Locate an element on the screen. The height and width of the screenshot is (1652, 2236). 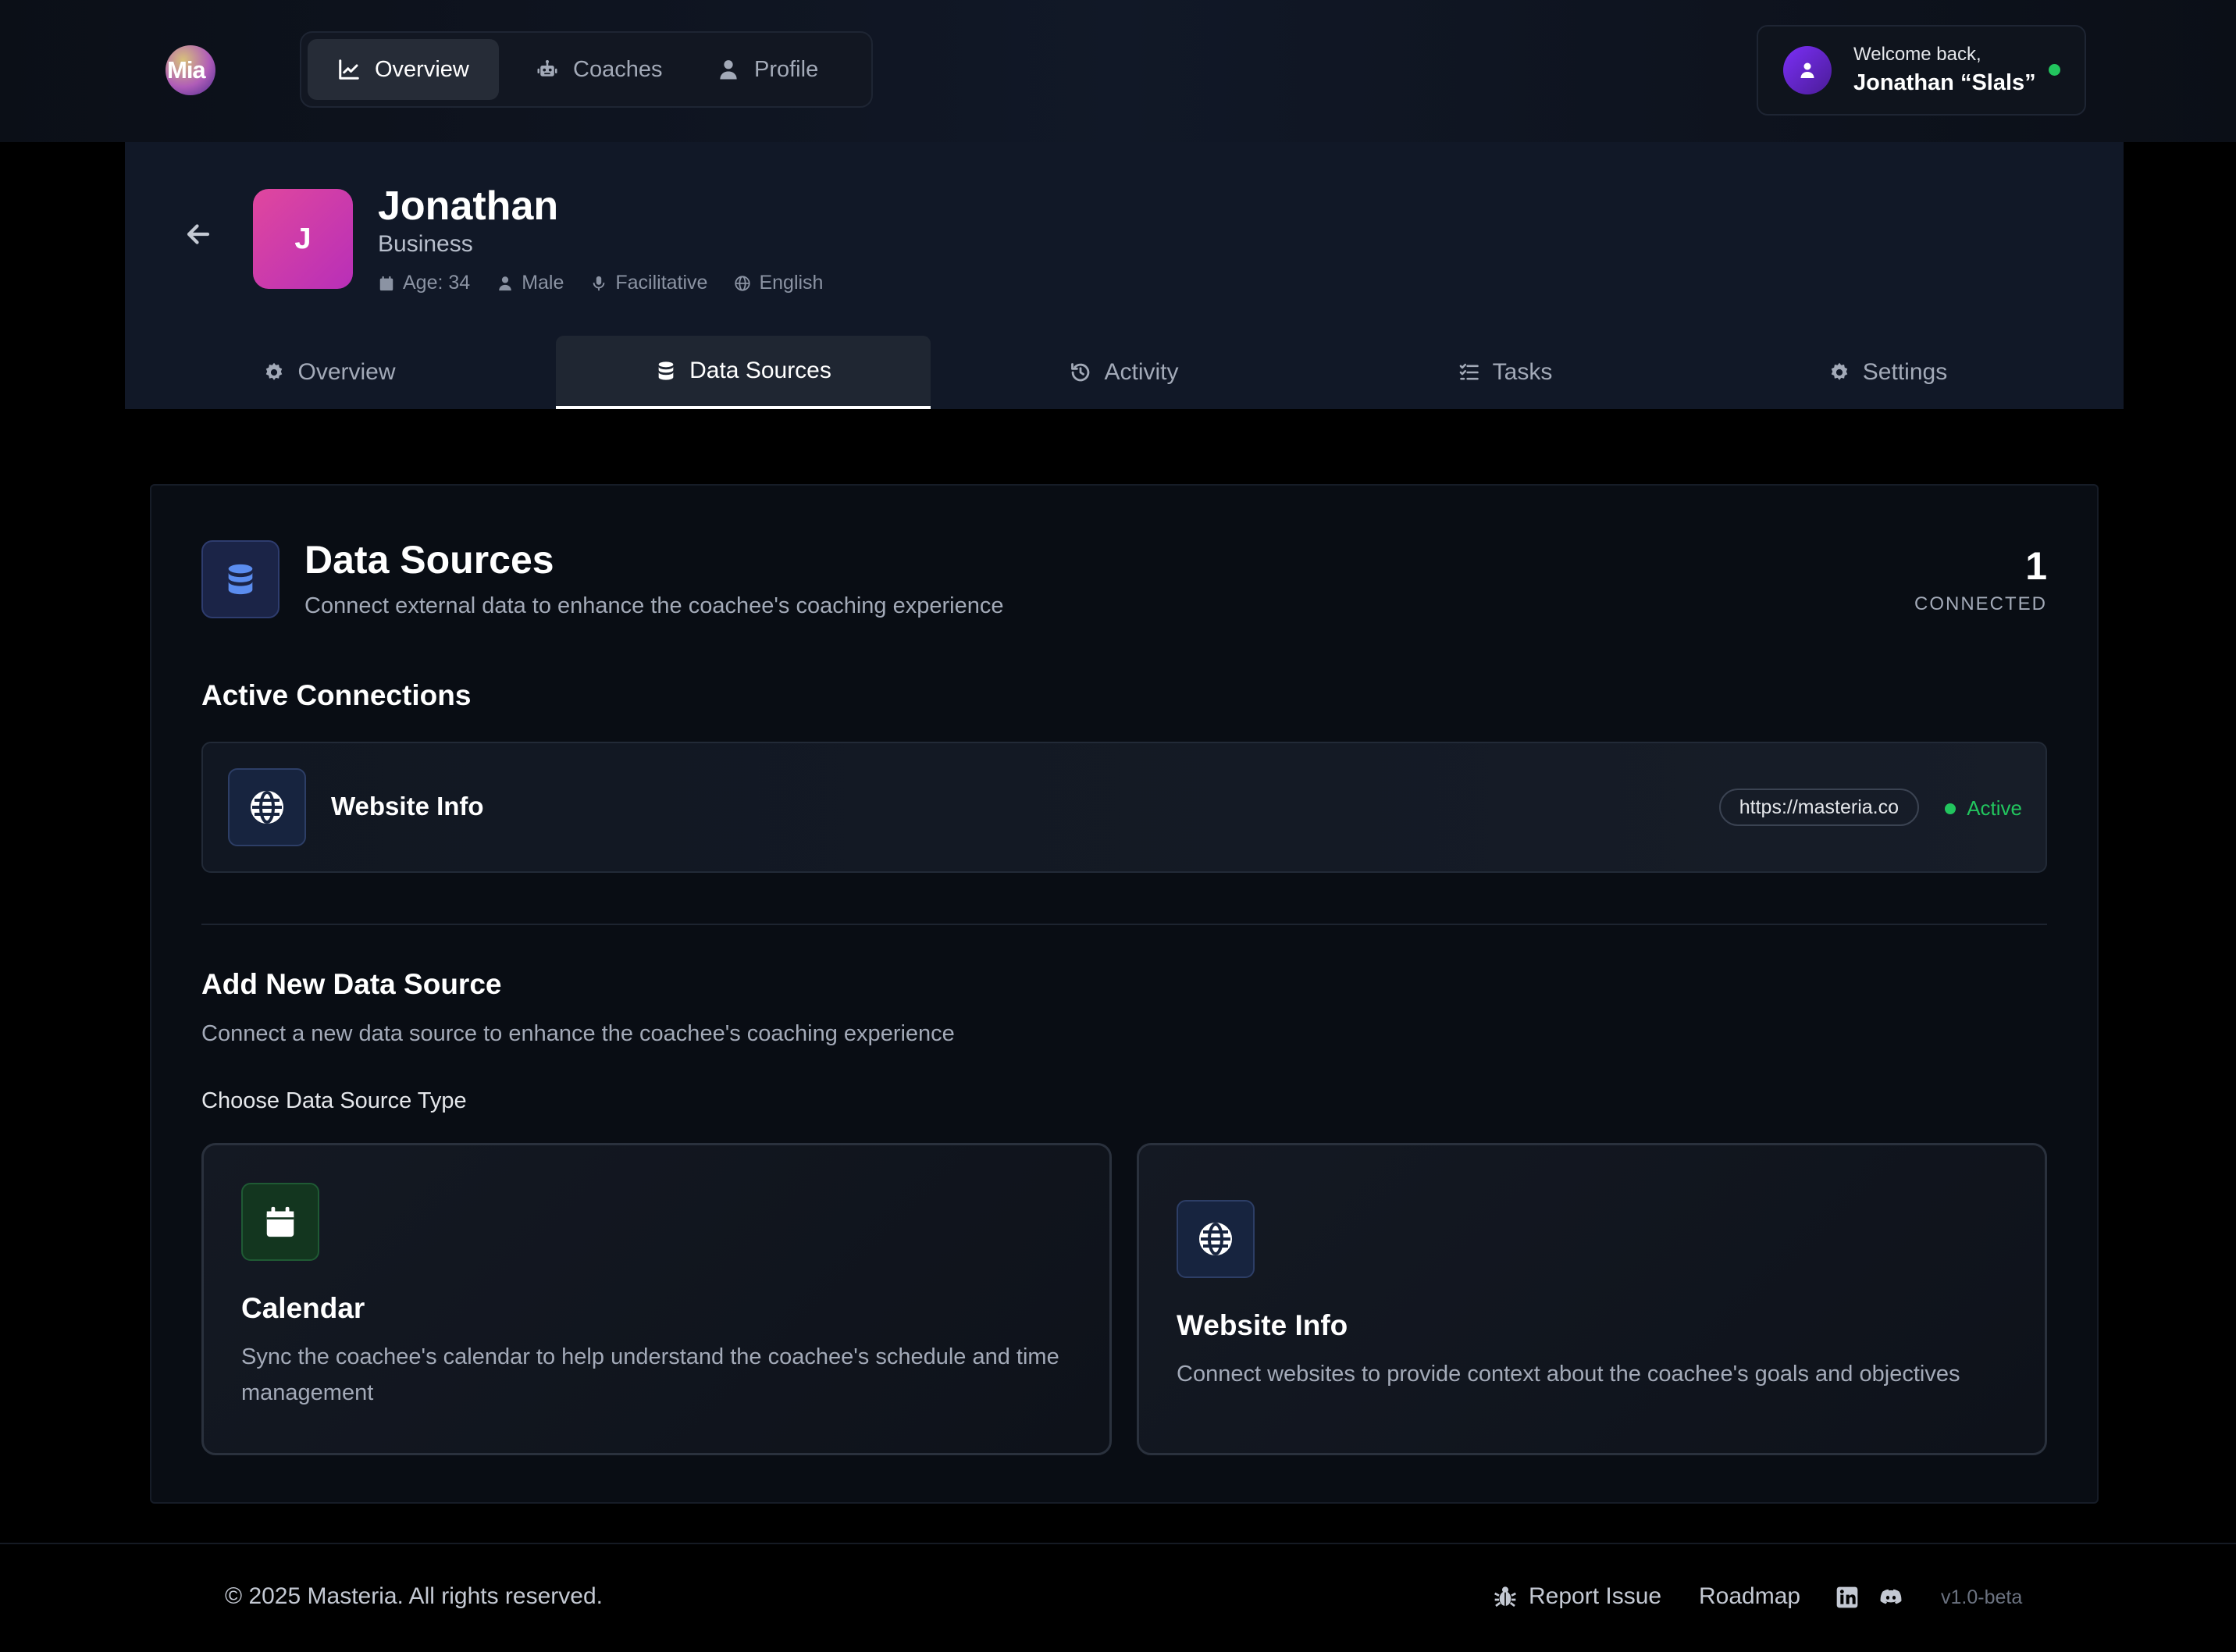
connection-url: https://masteria.co is located at coordinates (1819, 807).